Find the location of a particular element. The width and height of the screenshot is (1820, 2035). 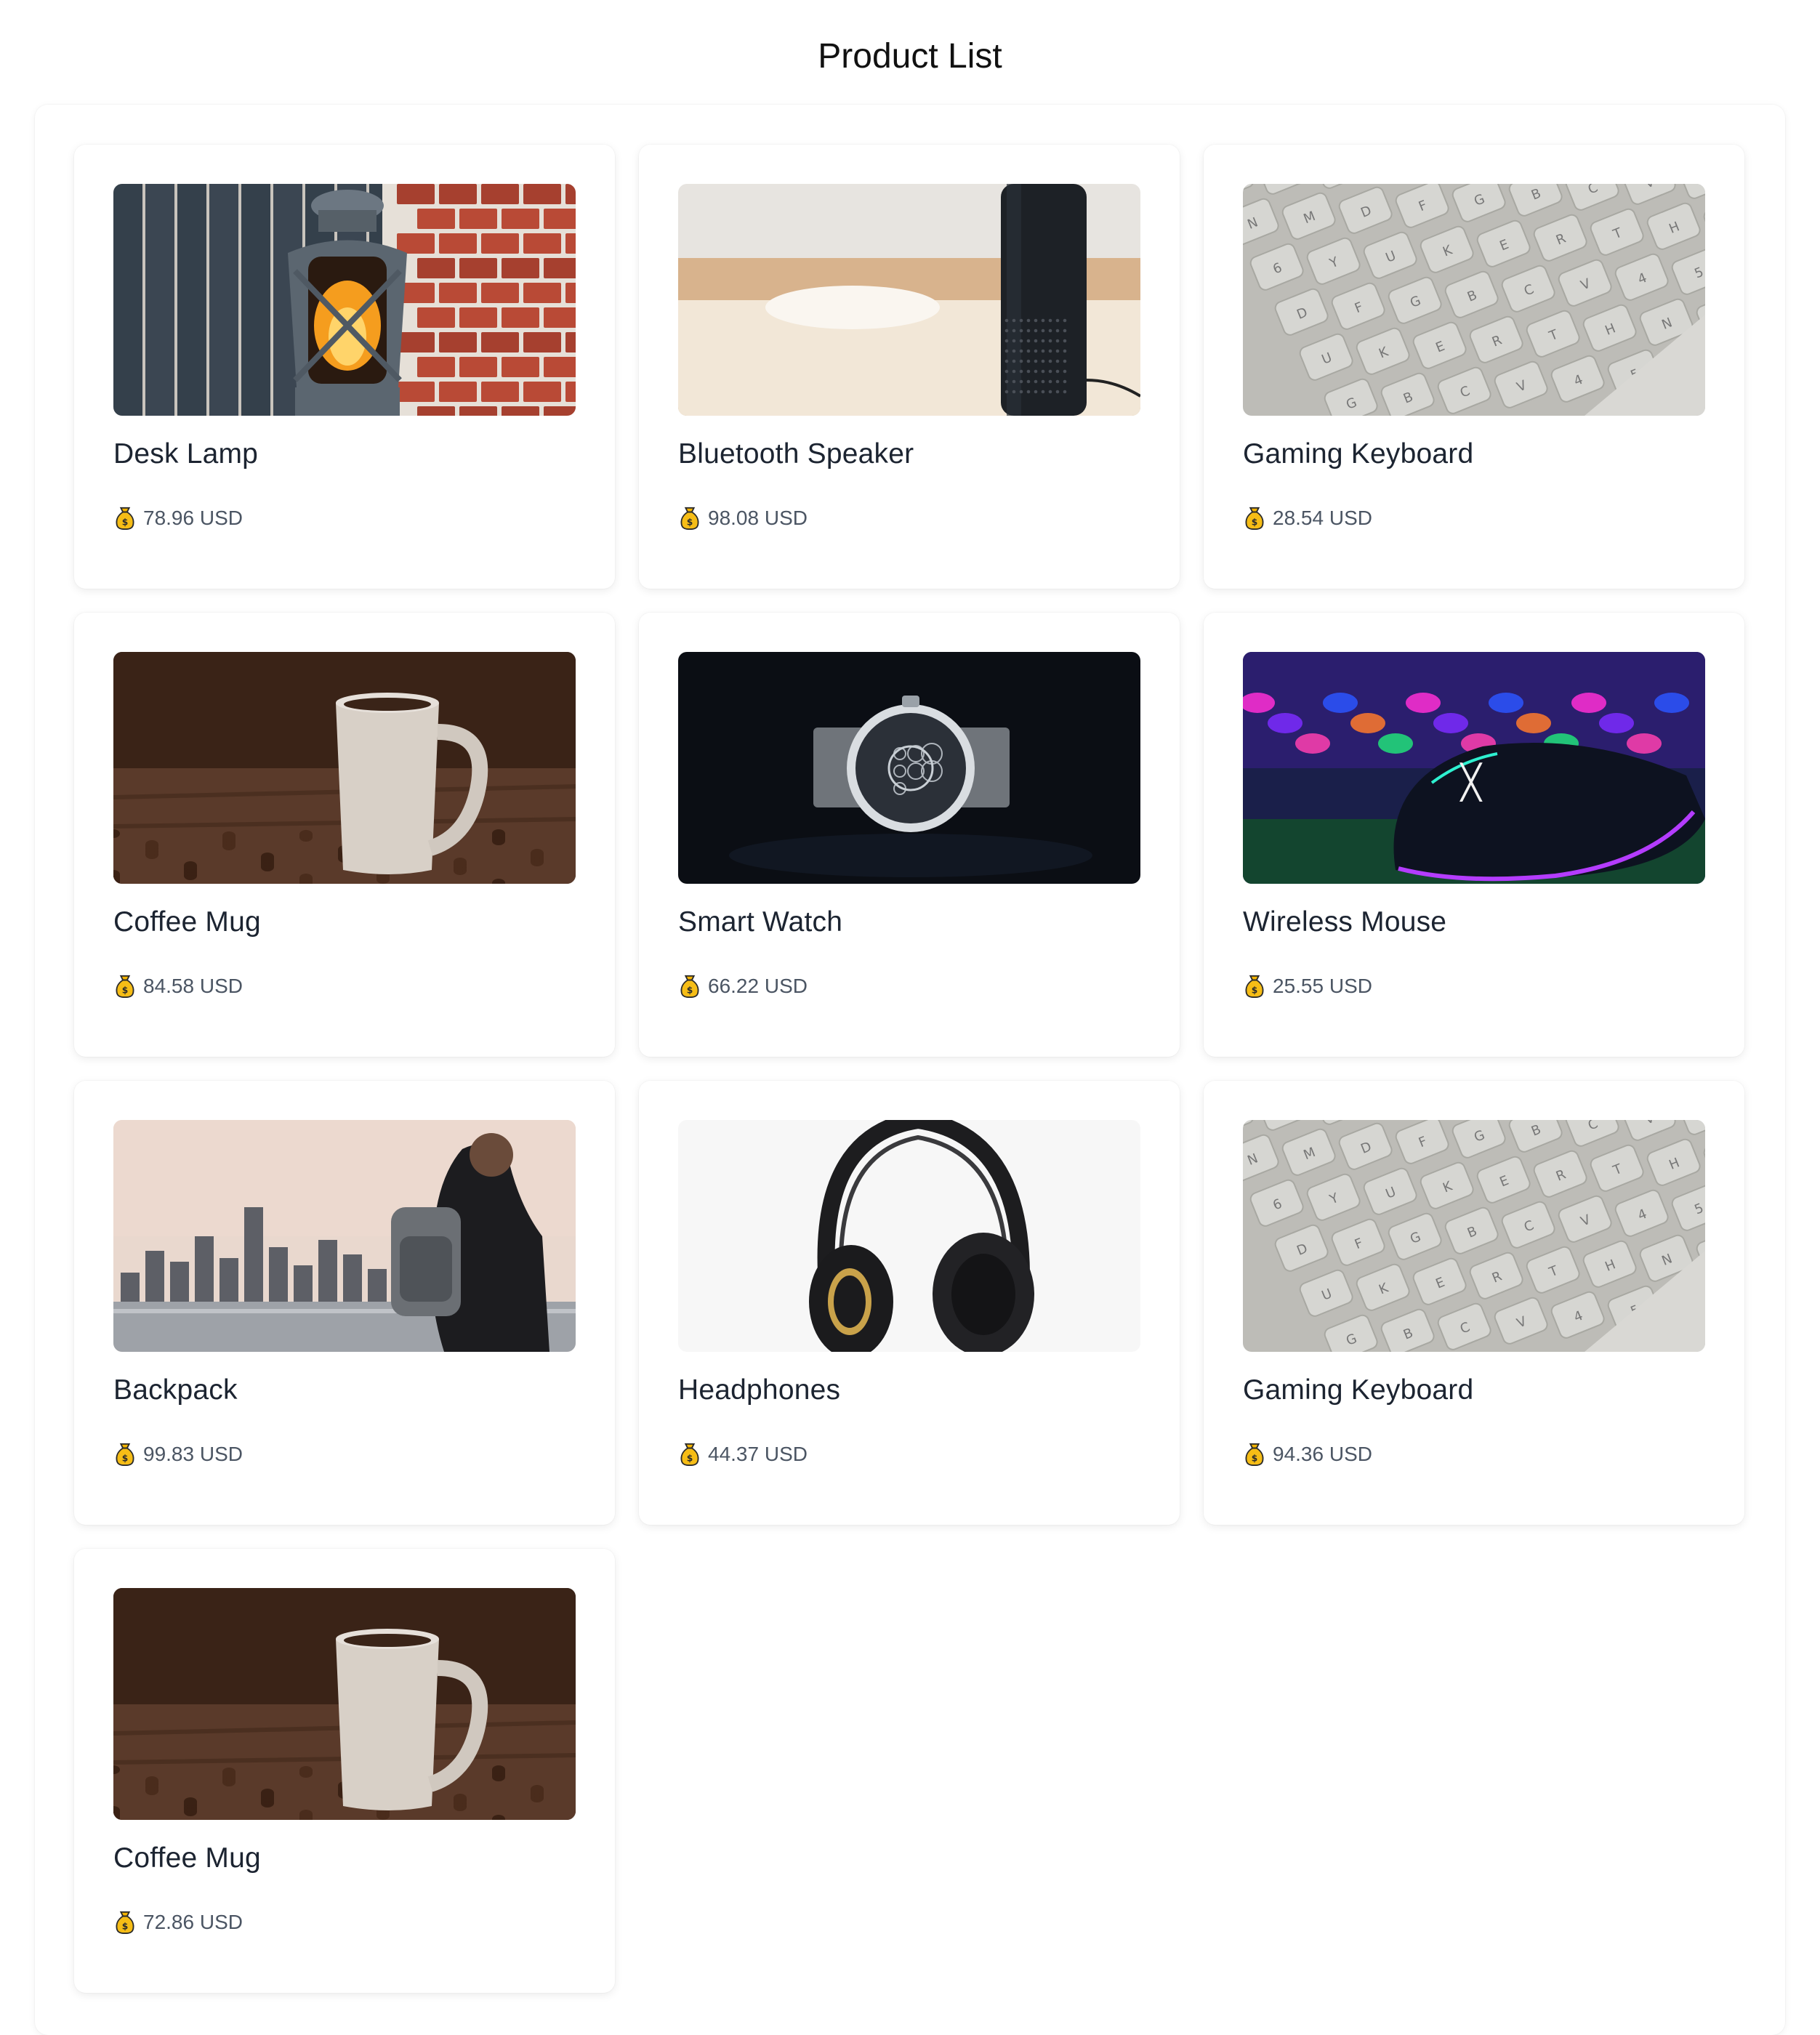

product-card: ╳ Wireless Mouse 25.55 USD is located at coordinates (1474, 835).